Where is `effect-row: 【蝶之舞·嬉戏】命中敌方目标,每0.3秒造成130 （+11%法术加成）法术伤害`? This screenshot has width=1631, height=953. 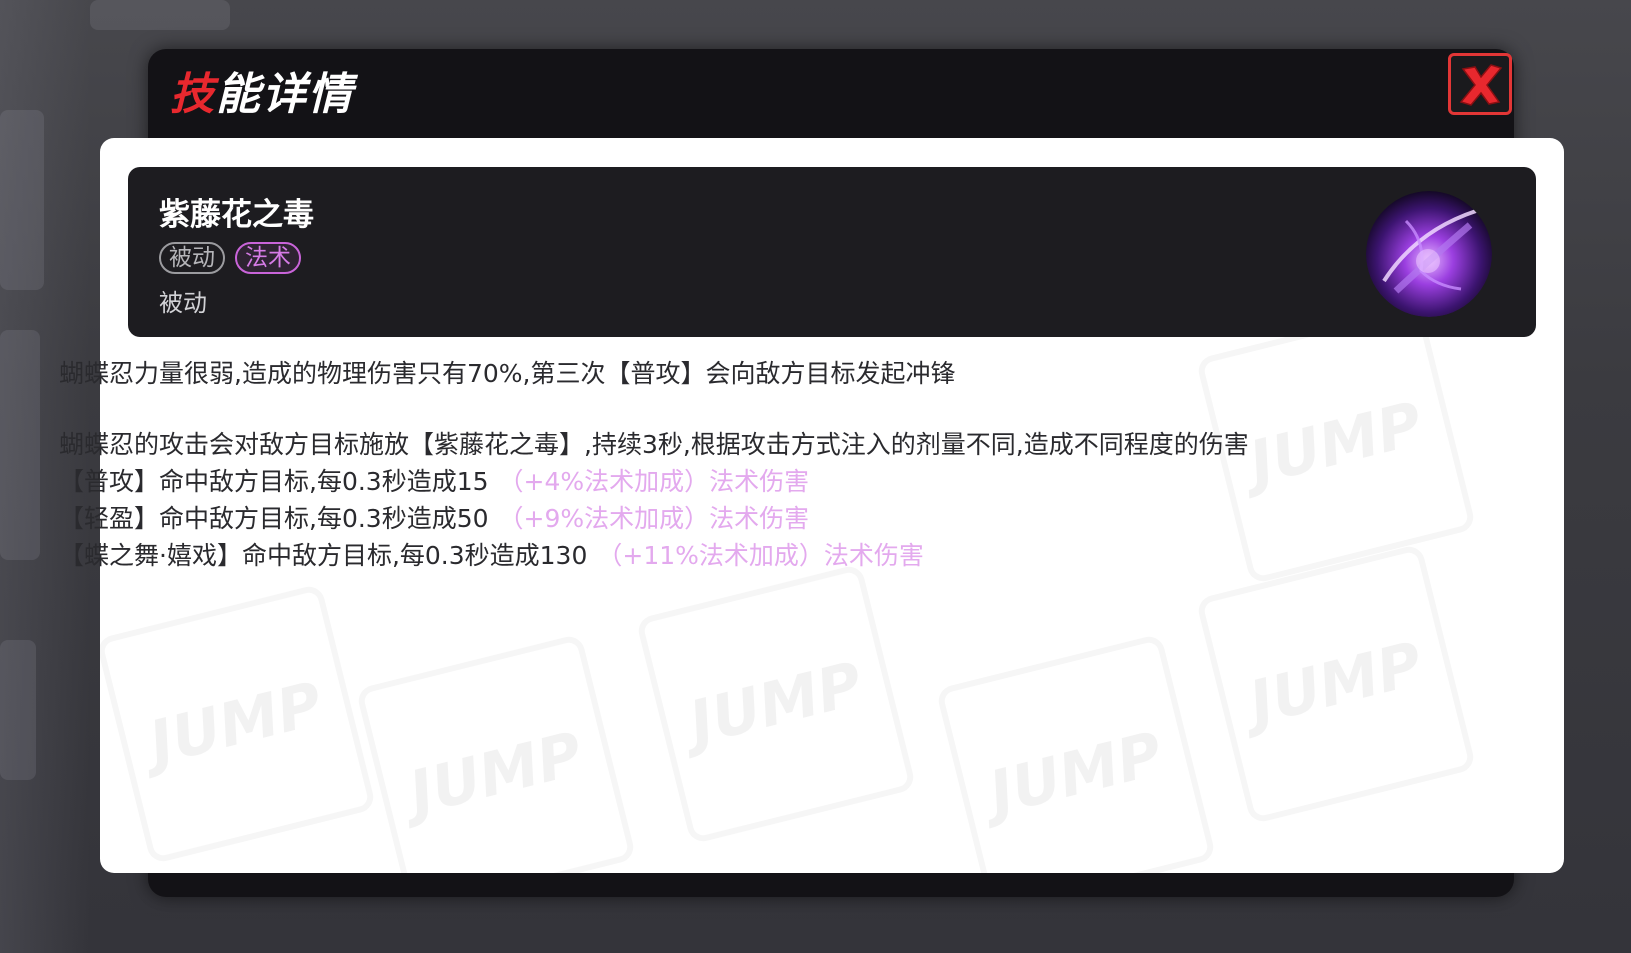
effect-row: 【蝶之舞·嬉戏】命中敌方目标,每0.3秒造成130 （+11%法术加成）法术伤害 is located at coordinates (491, 554).